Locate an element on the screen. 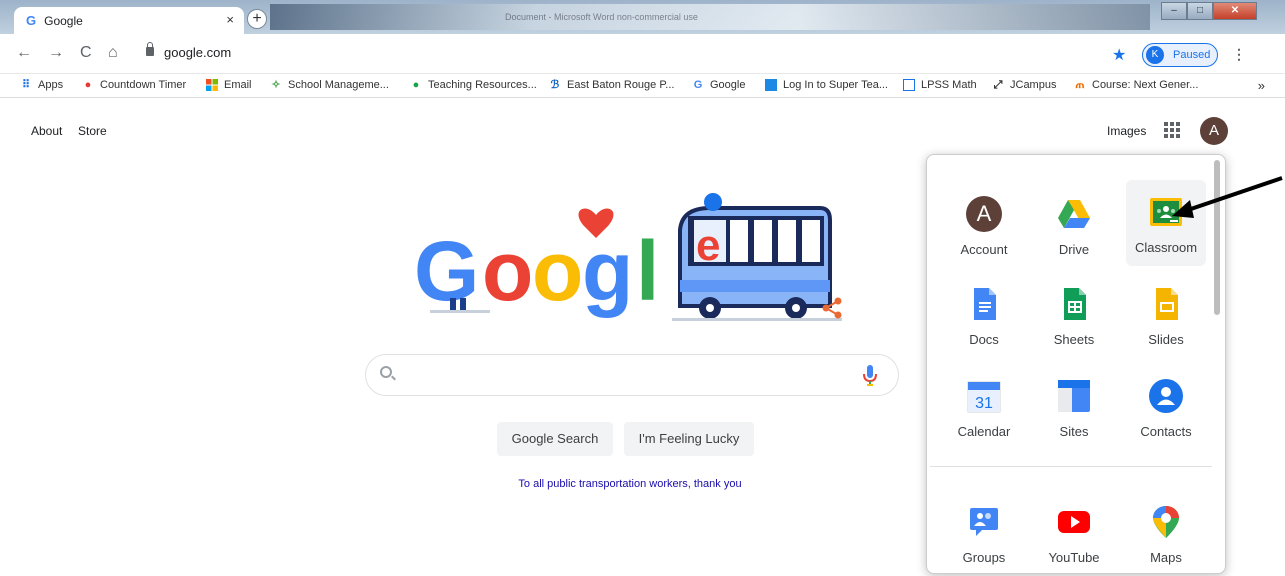 This screenshot has height=576, width=1285. back-arrow-icon: ← is located at coordinates (24, 53).